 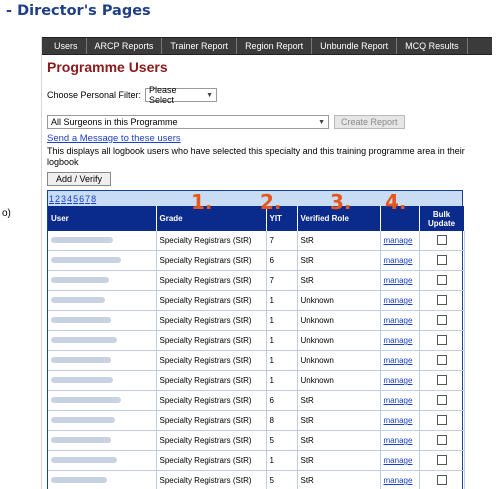 I want to click on pager-link: 3, so click(x=63, y=199).